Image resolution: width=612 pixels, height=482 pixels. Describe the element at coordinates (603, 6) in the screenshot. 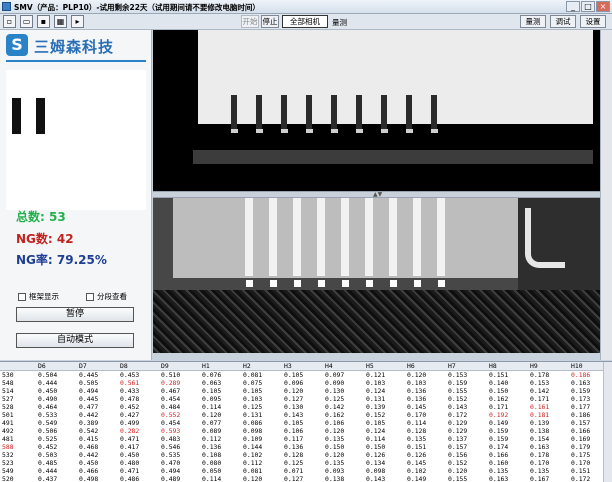

I see `close-button: ×` at that location.